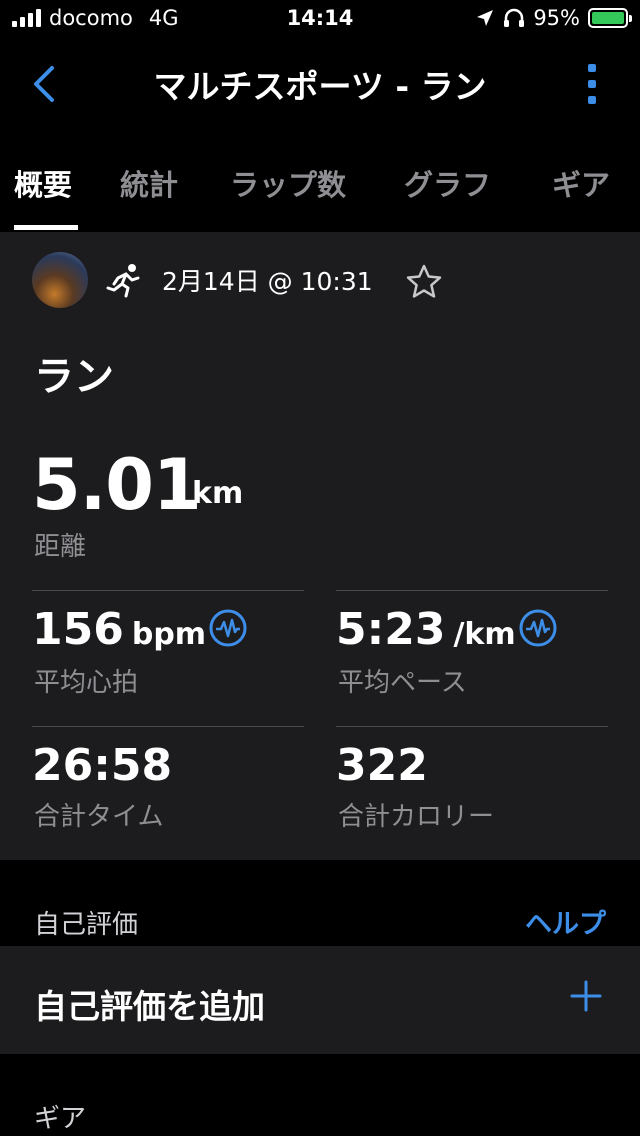 The width and height of the screenshot is (640, 1136). I want to click on avg-pace-stat: 5:23/km, so click(426, 629).